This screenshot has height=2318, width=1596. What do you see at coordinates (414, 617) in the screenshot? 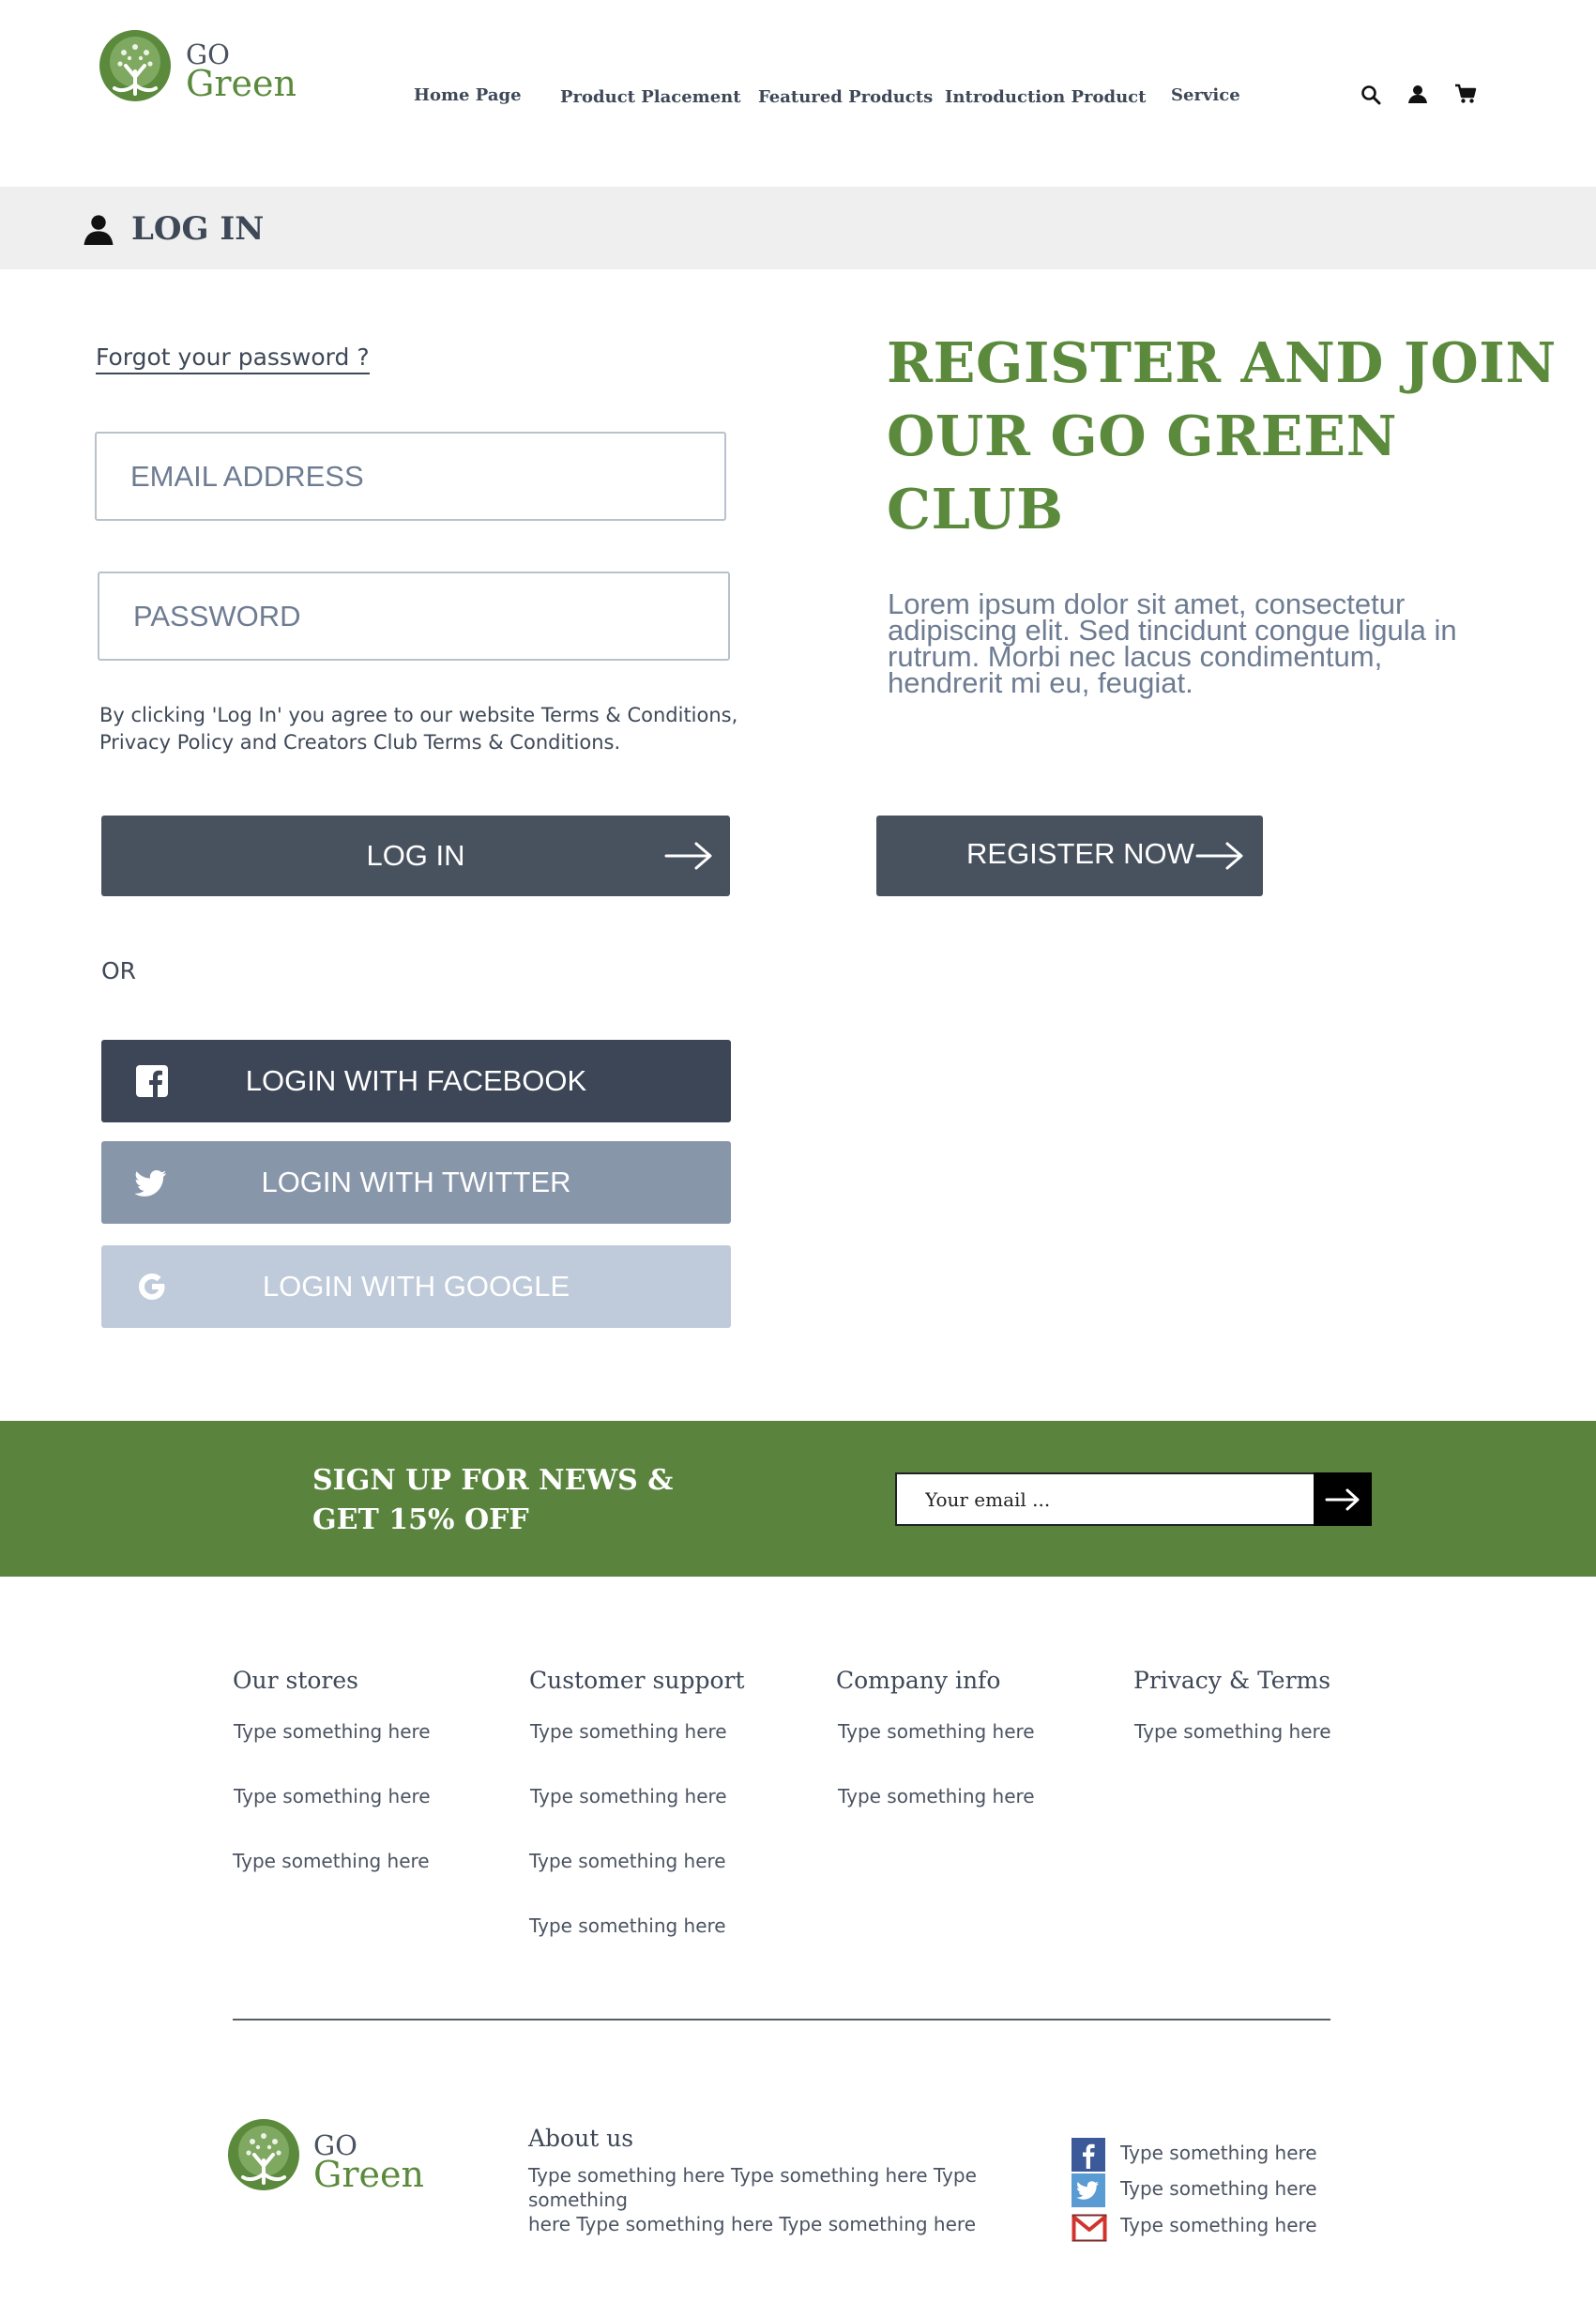
I see `password-field` at bounding box center [414, 617].